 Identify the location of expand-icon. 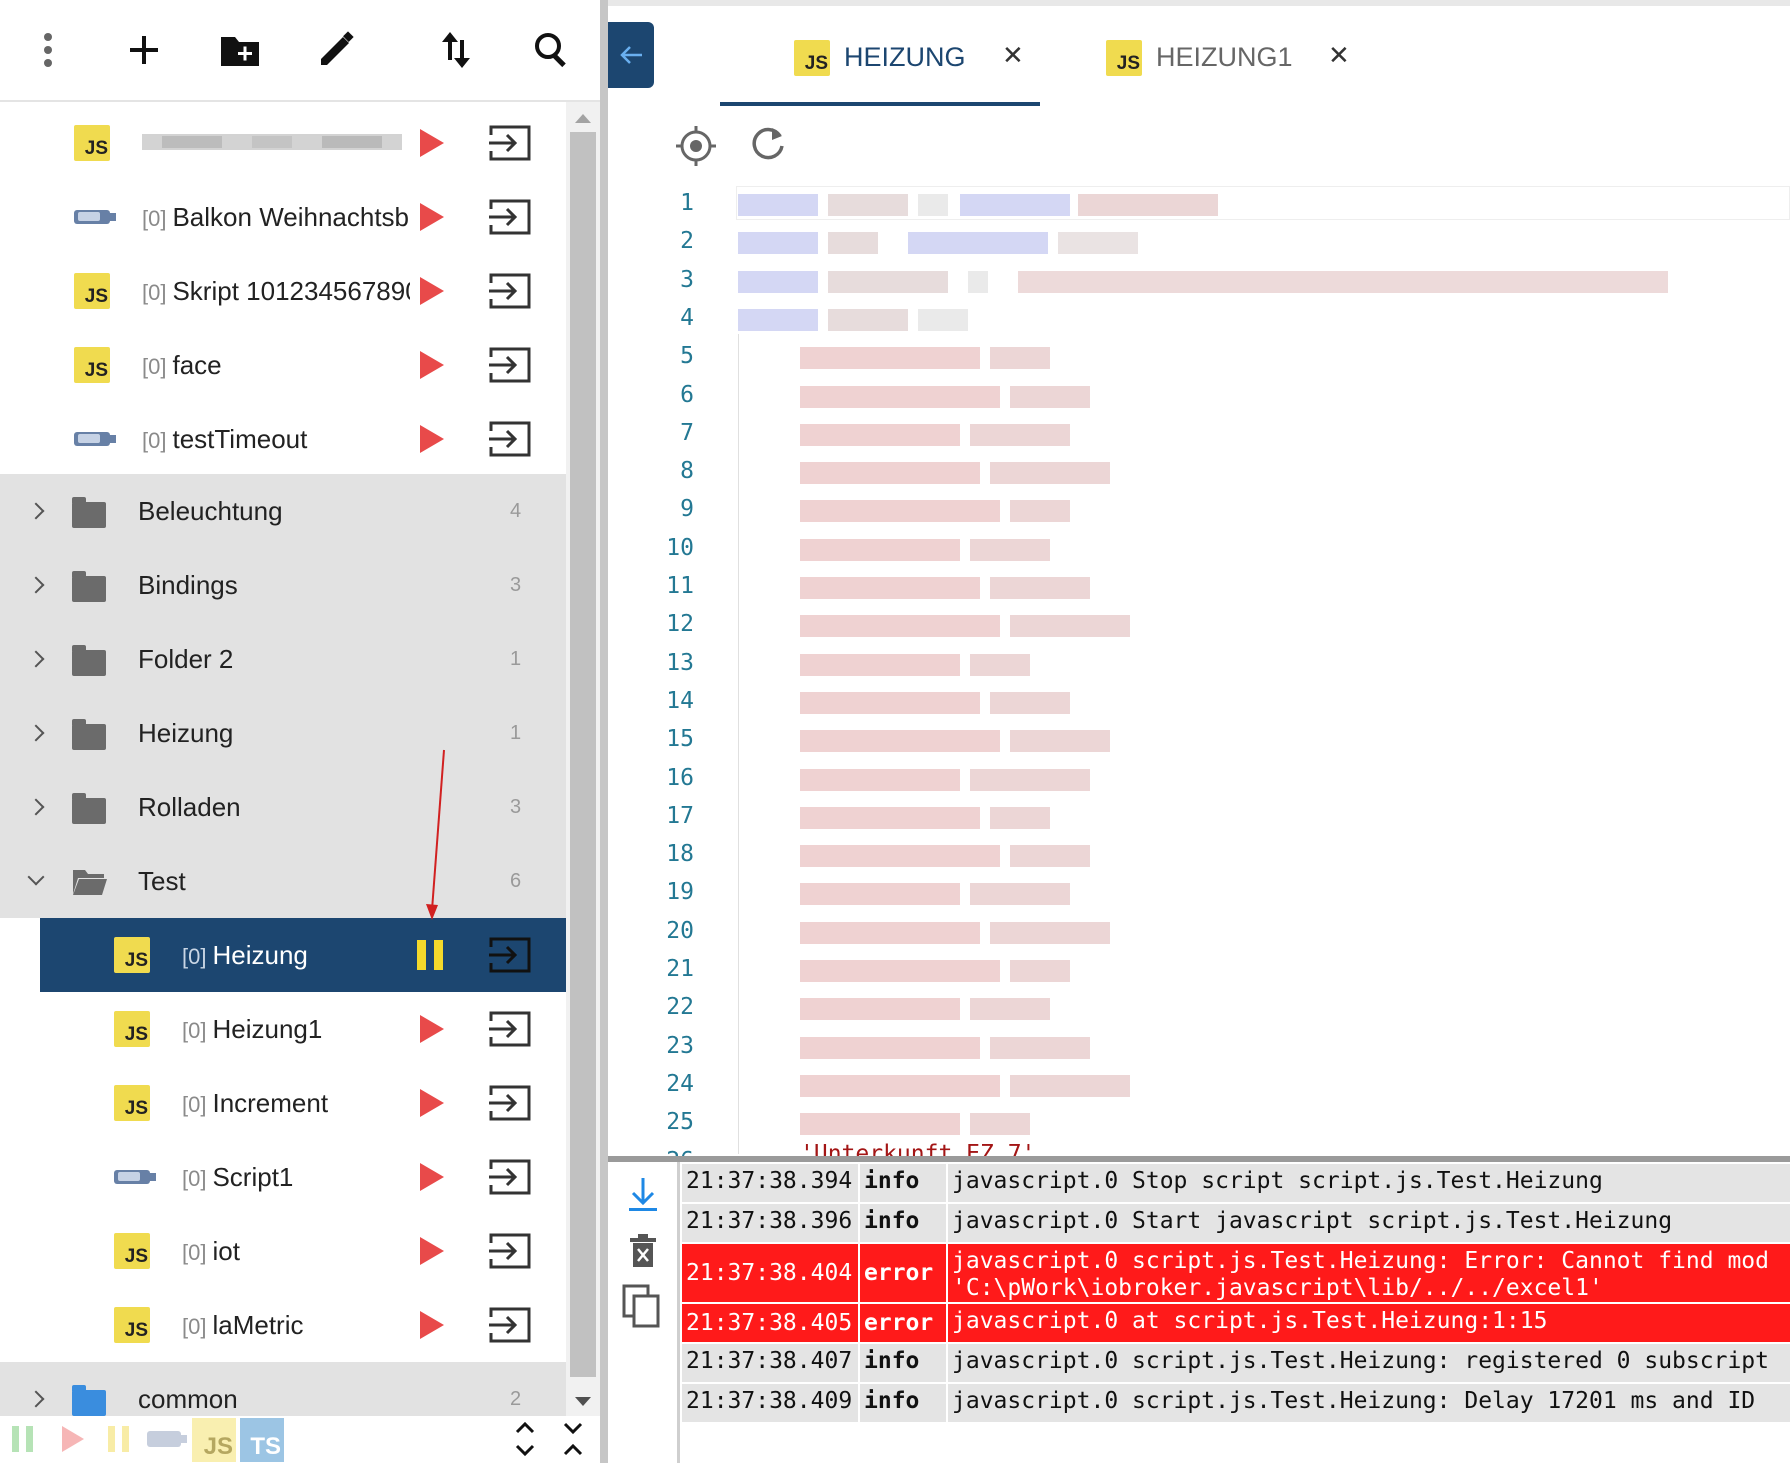
(525, 1439).